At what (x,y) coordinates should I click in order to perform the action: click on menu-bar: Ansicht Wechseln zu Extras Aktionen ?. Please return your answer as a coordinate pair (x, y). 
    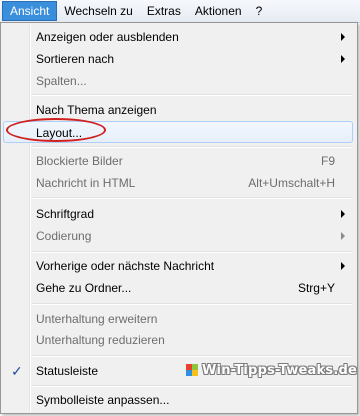
    Looking at the image, I should click on (180, 11).